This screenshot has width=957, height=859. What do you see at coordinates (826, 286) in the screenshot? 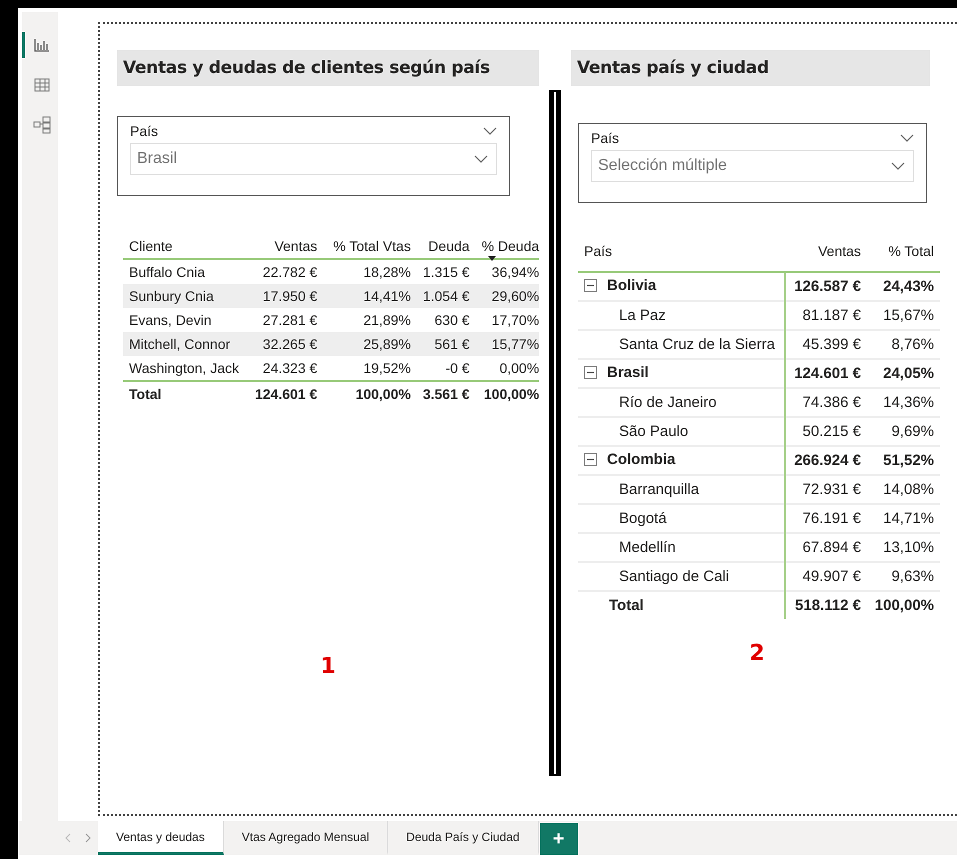
I see `matrix-cell: 126.587 €` at bounding box center [826, 286].